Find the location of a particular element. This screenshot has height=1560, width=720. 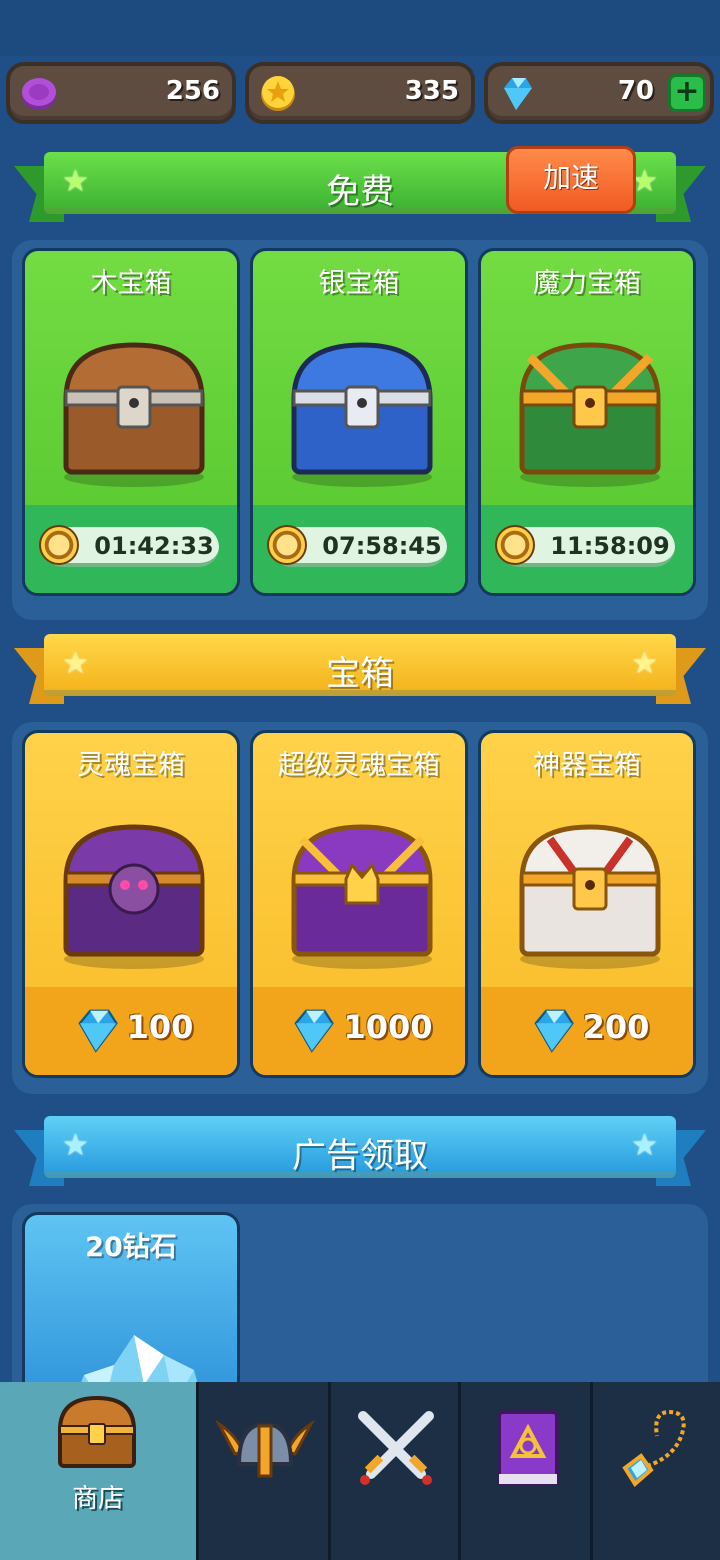

chest-footer: 11:58:09 is located at coordinates (587, 549).